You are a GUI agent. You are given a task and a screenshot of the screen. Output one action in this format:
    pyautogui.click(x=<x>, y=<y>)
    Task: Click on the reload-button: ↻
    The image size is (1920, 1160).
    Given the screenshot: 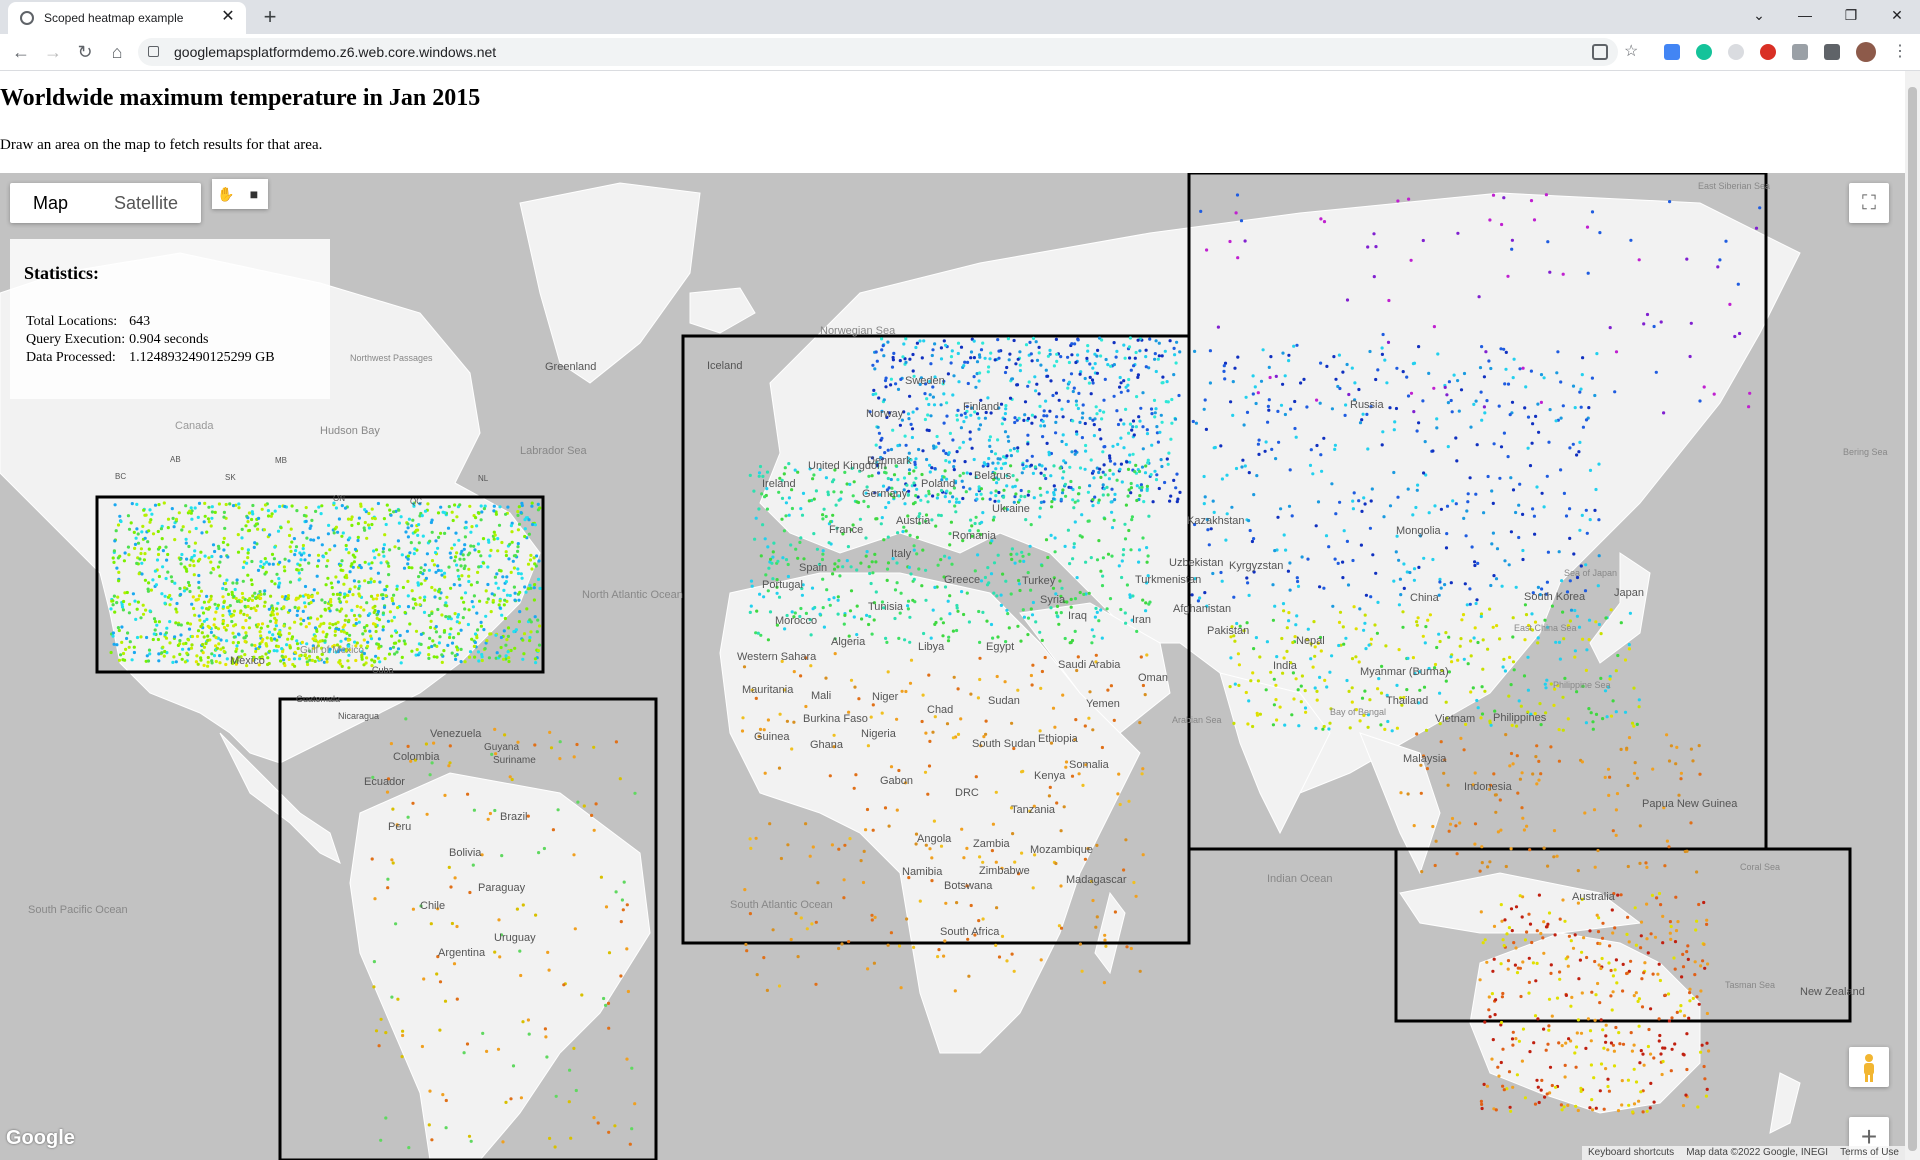 What is the action you would take?
    pyautogui.click(x=85, y=52)
    